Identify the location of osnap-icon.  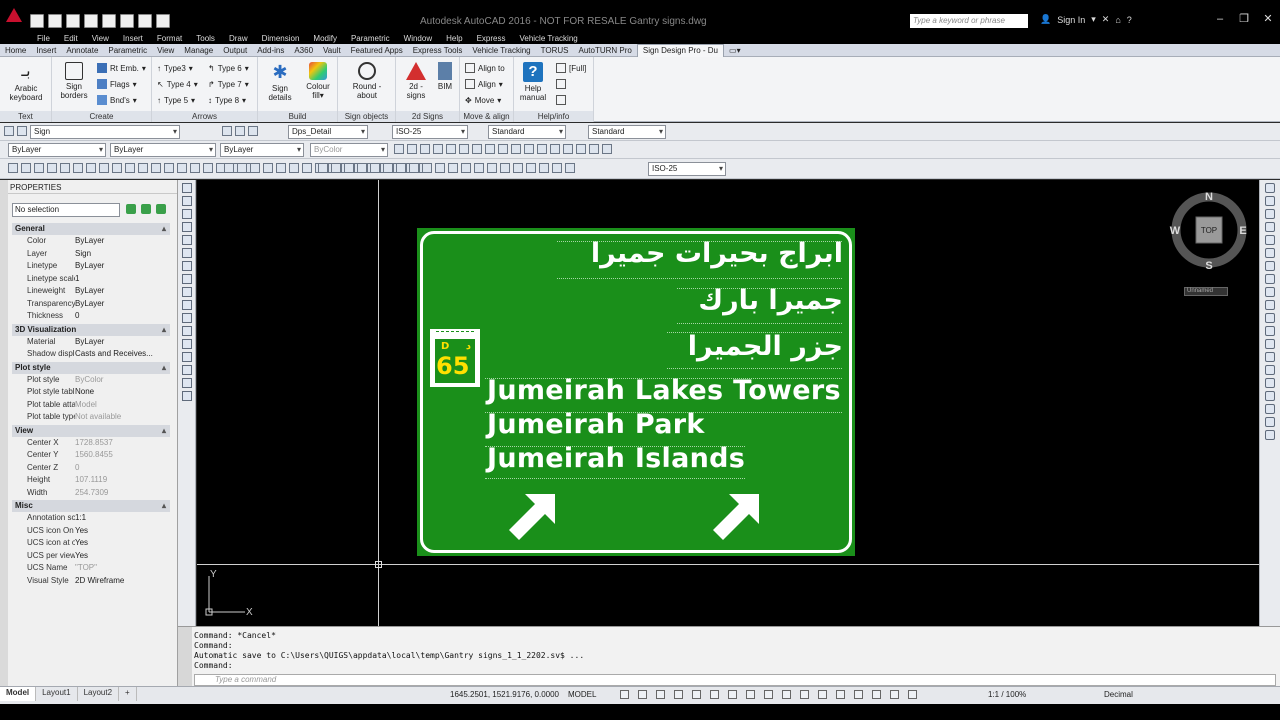
(768, 694).